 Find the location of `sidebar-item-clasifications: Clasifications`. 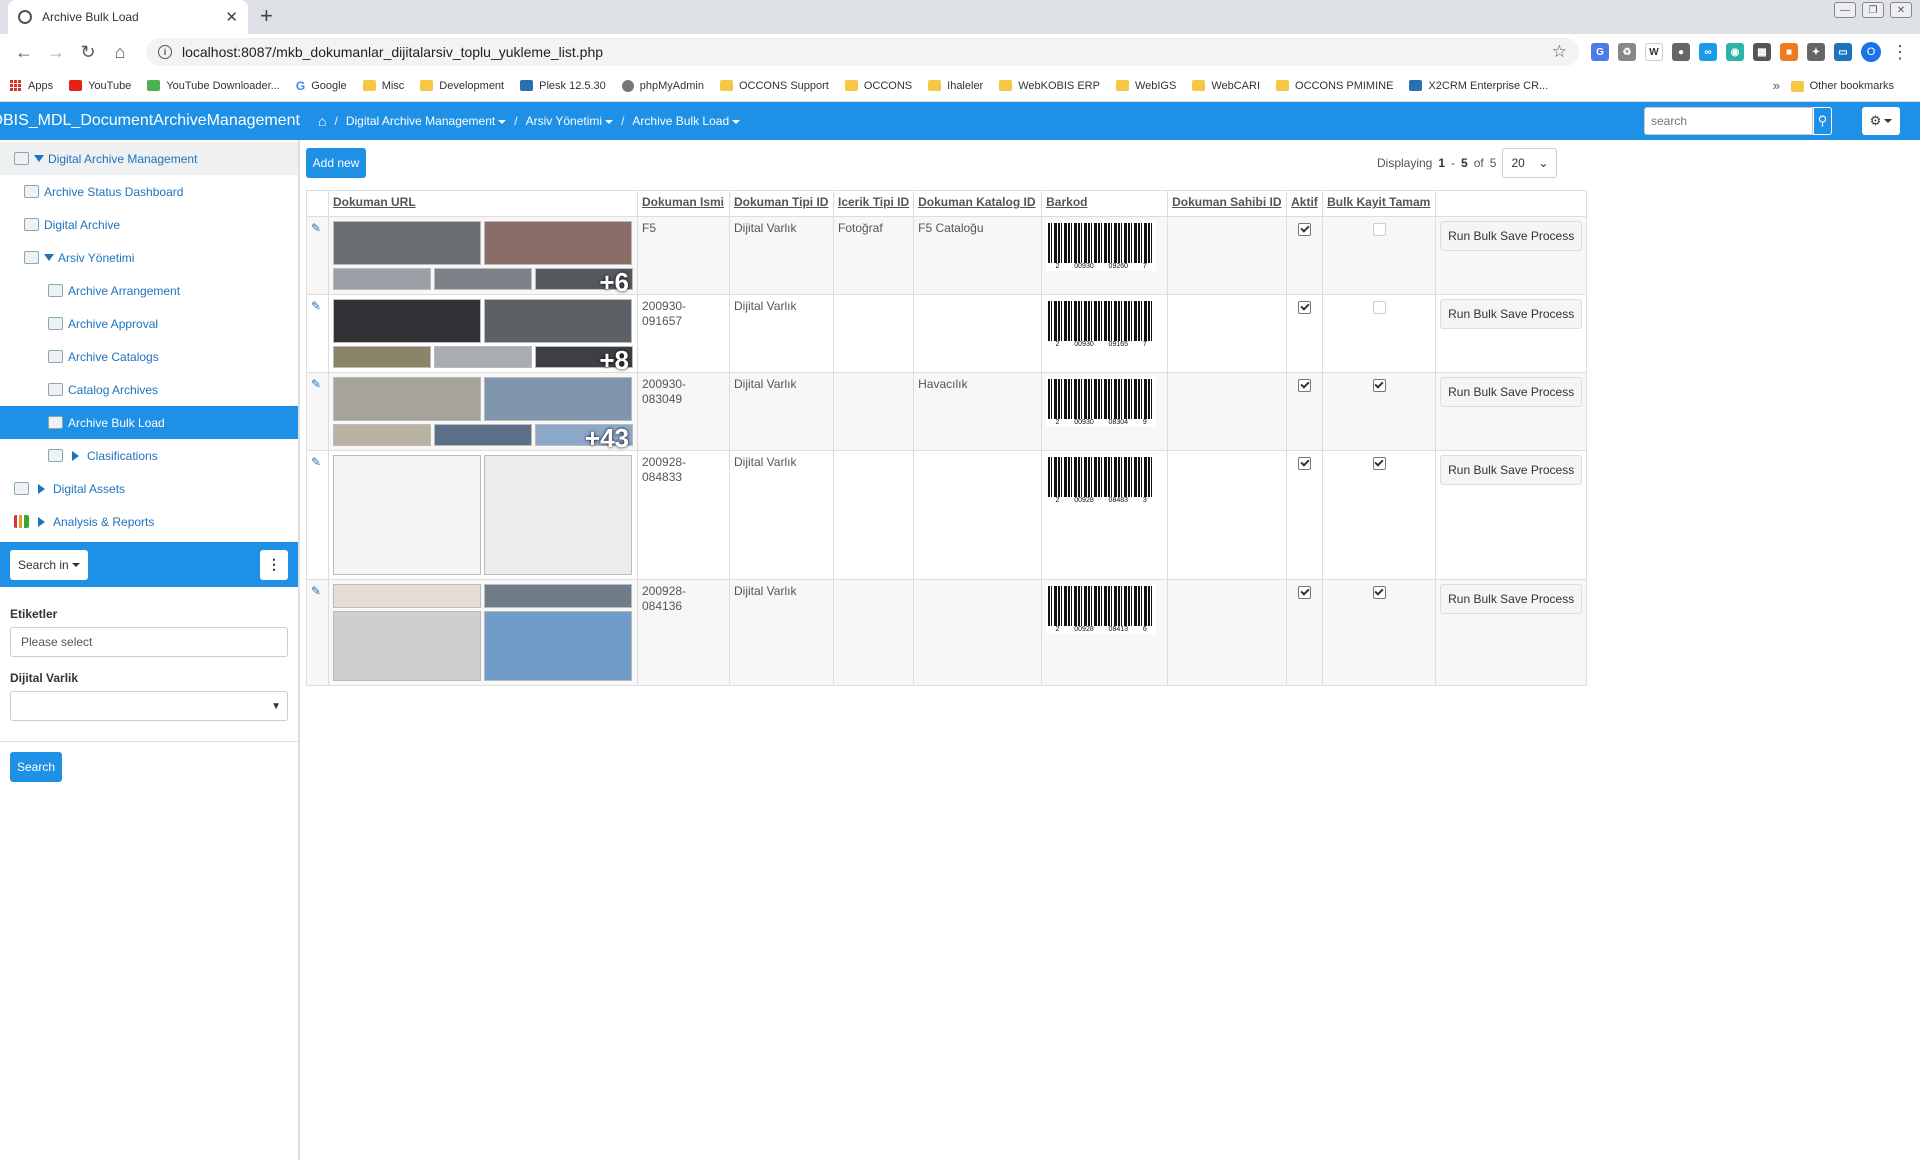

sidebar-item-clasifications: Clasifications is located at coordinates (149, 455).